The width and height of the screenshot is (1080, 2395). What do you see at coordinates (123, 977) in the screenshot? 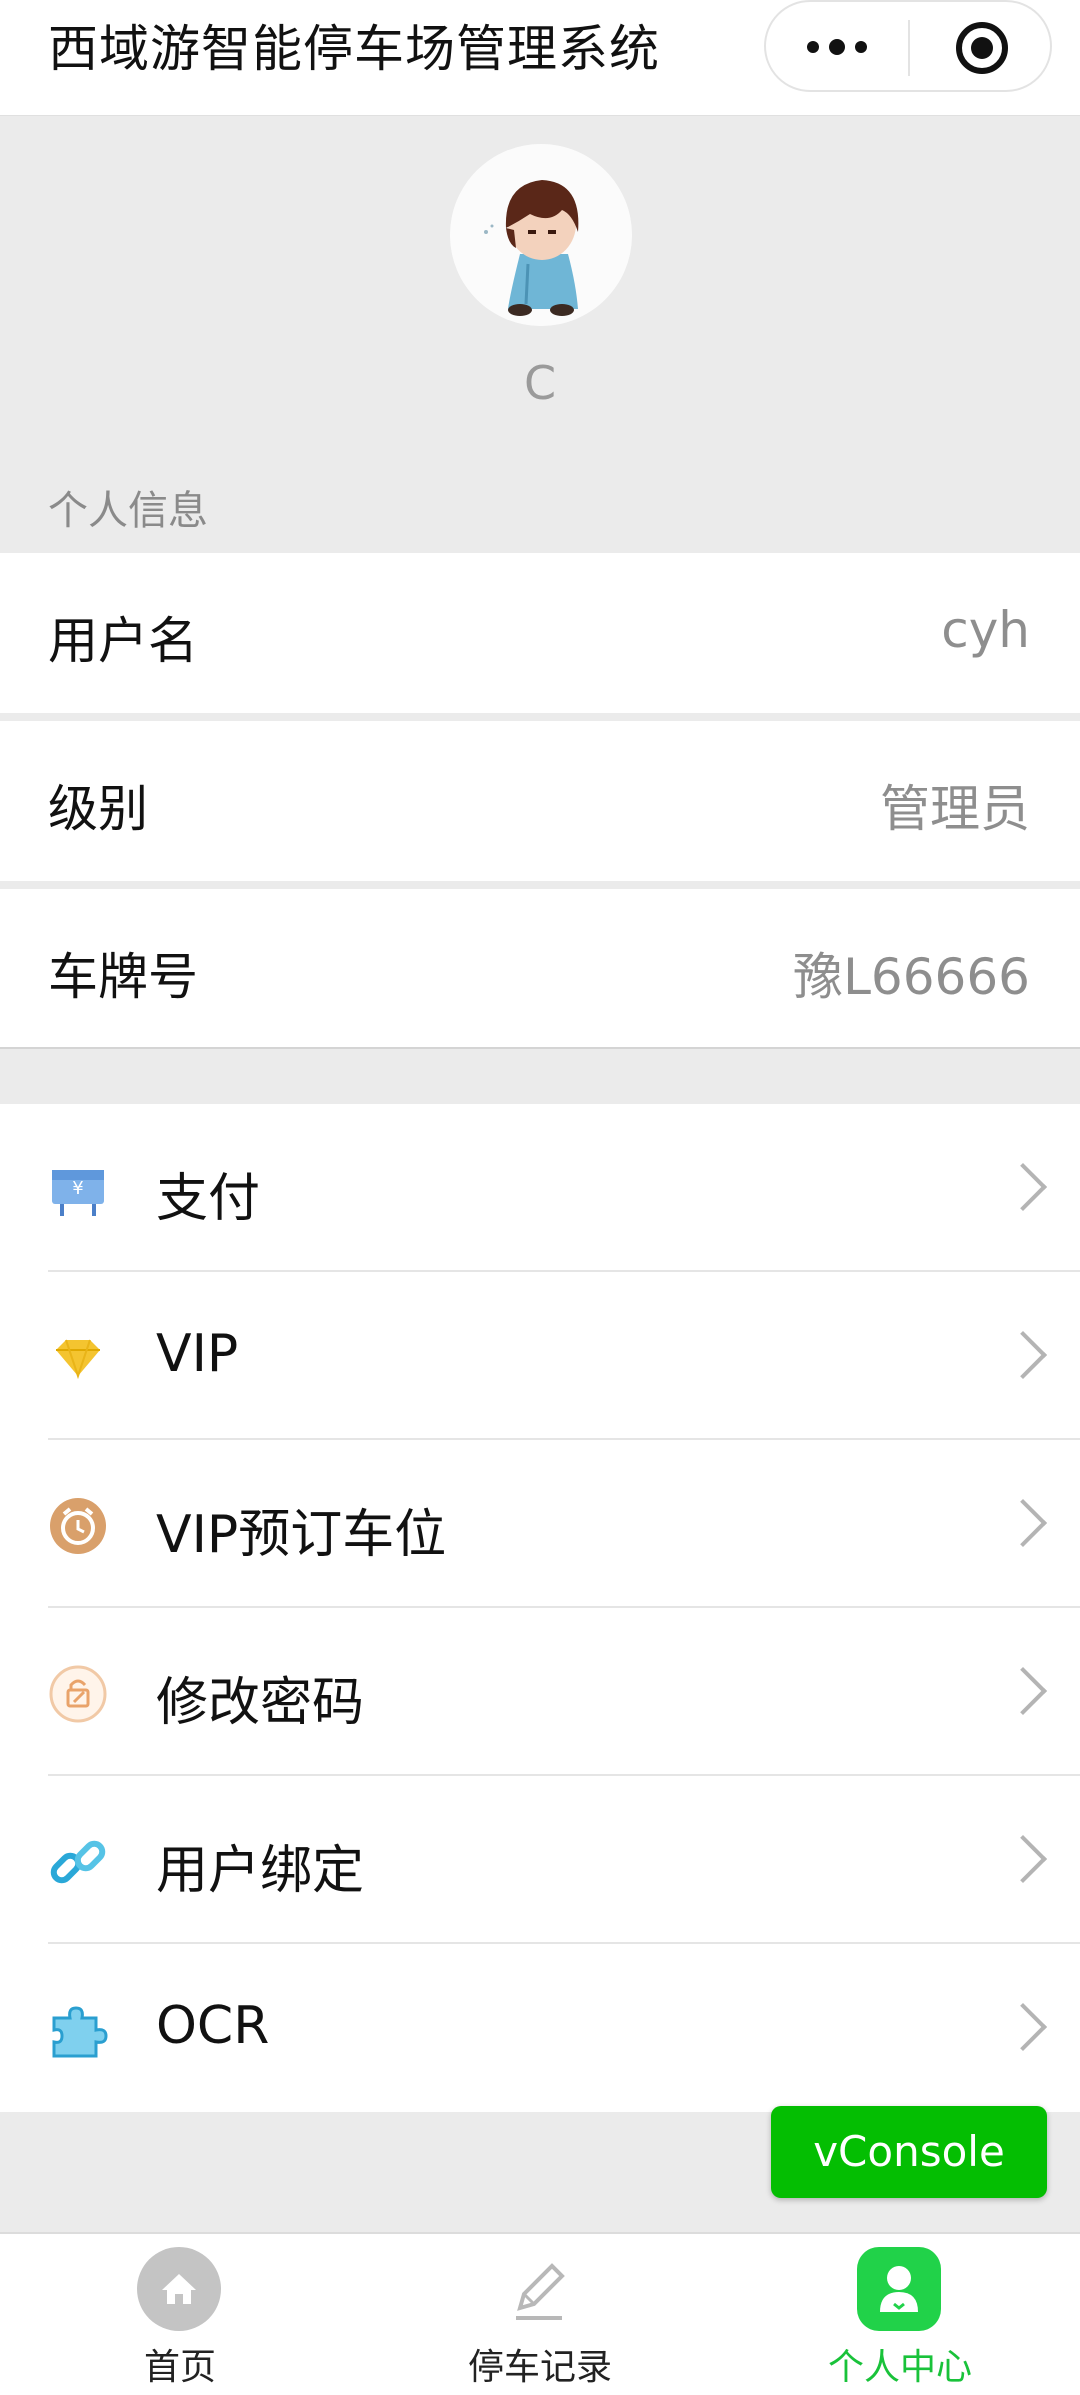
I see `info-label: 车牌号` at bounding box center [123, 977].